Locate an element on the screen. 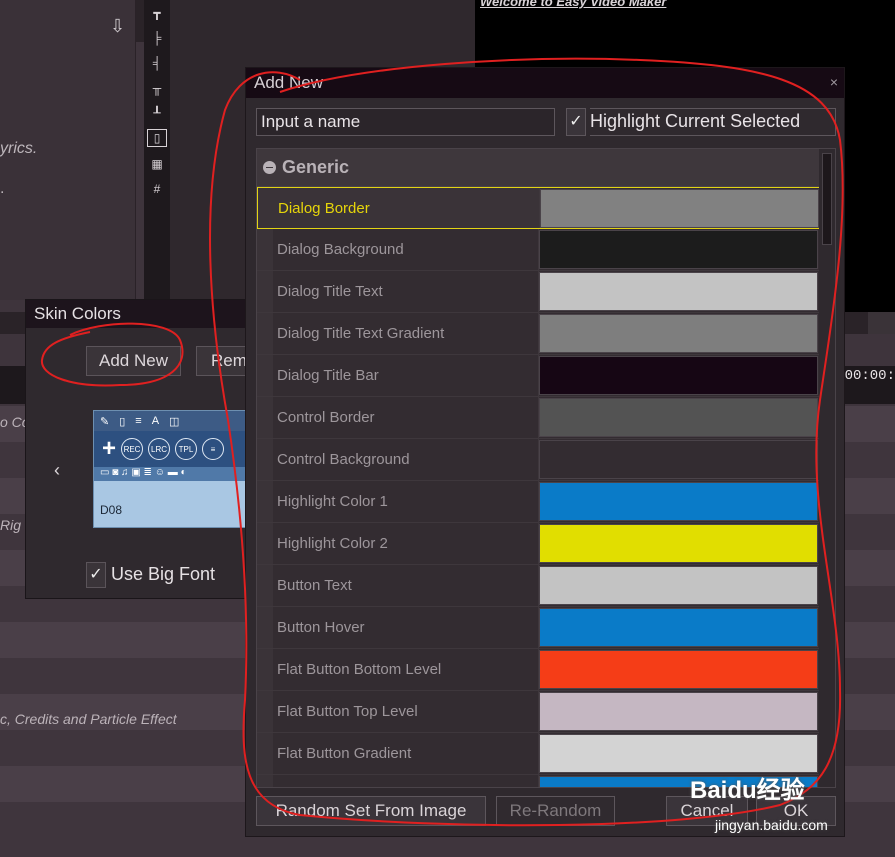 This screenshot has width=895, height=857. color-row: Dialog Title Text is located at coordinates (546, 292).